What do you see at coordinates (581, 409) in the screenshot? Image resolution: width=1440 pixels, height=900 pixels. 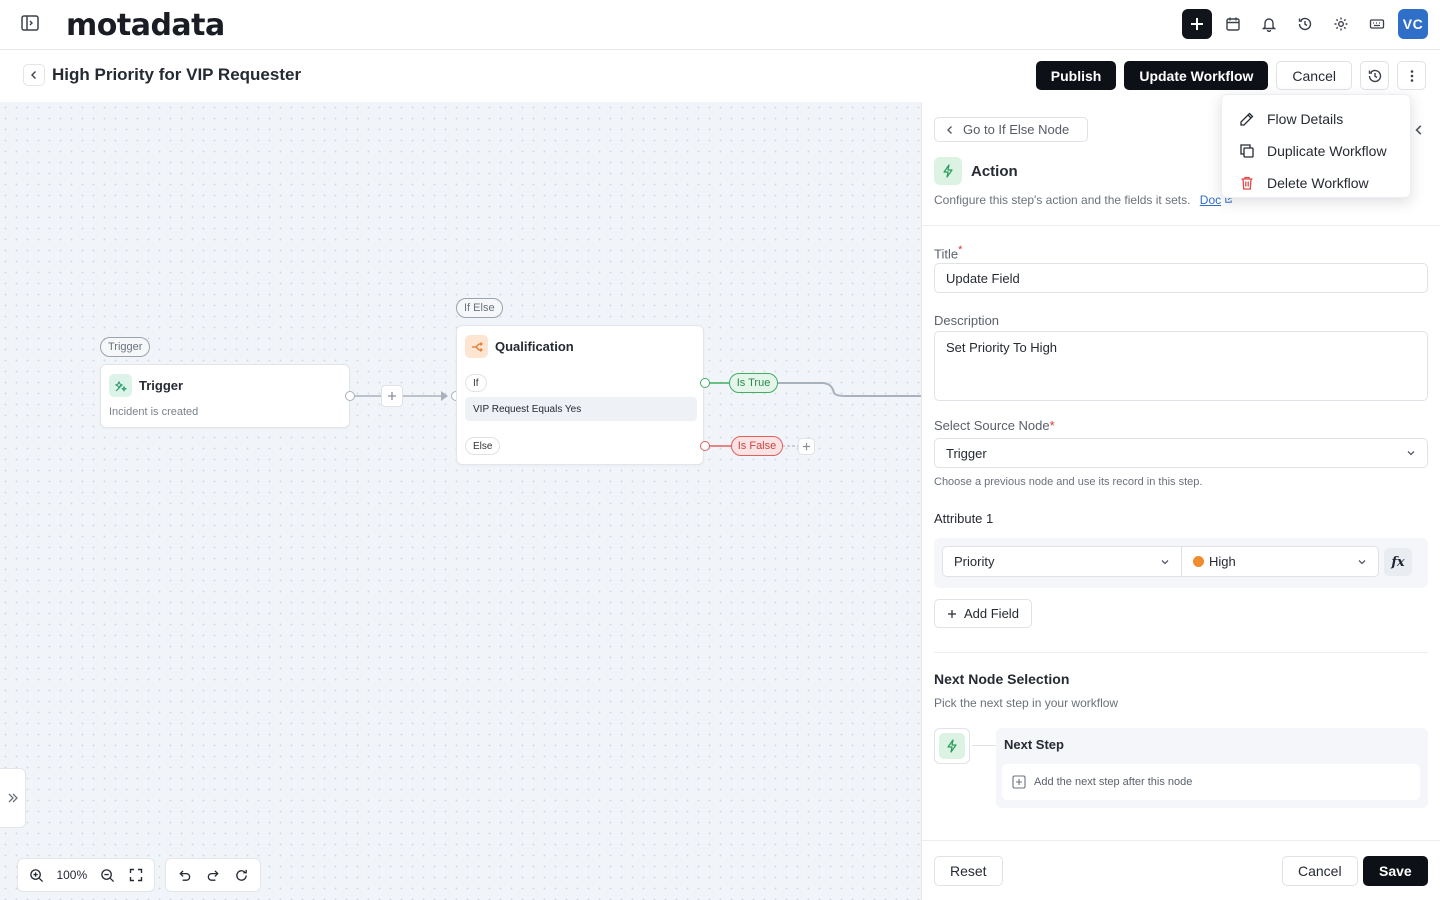 I see `condition-text: VIP Request Equals Yes` at bounding box center [581, 409].